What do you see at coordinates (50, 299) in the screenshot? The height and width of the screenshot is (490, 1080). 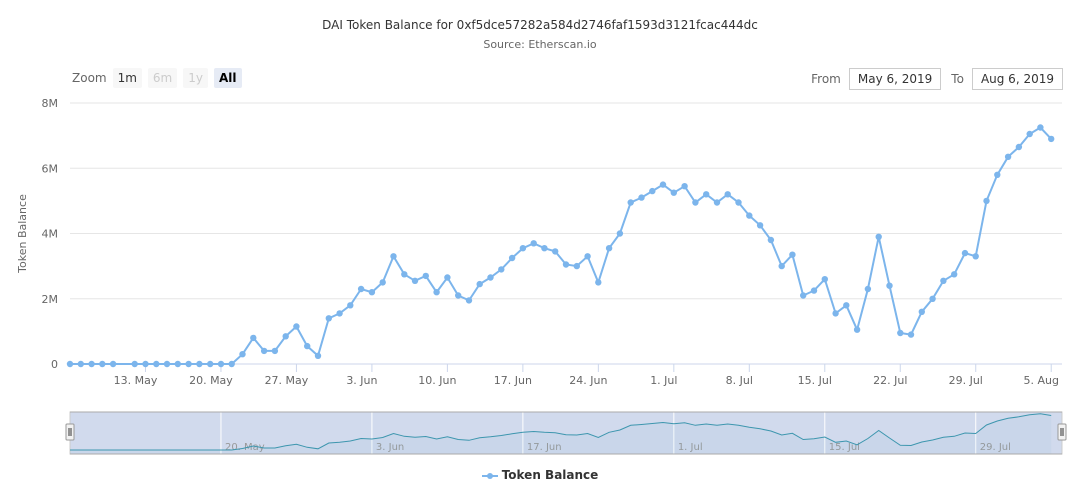 I see `y-tick-label: 2M` at bounding box center [50, 299].